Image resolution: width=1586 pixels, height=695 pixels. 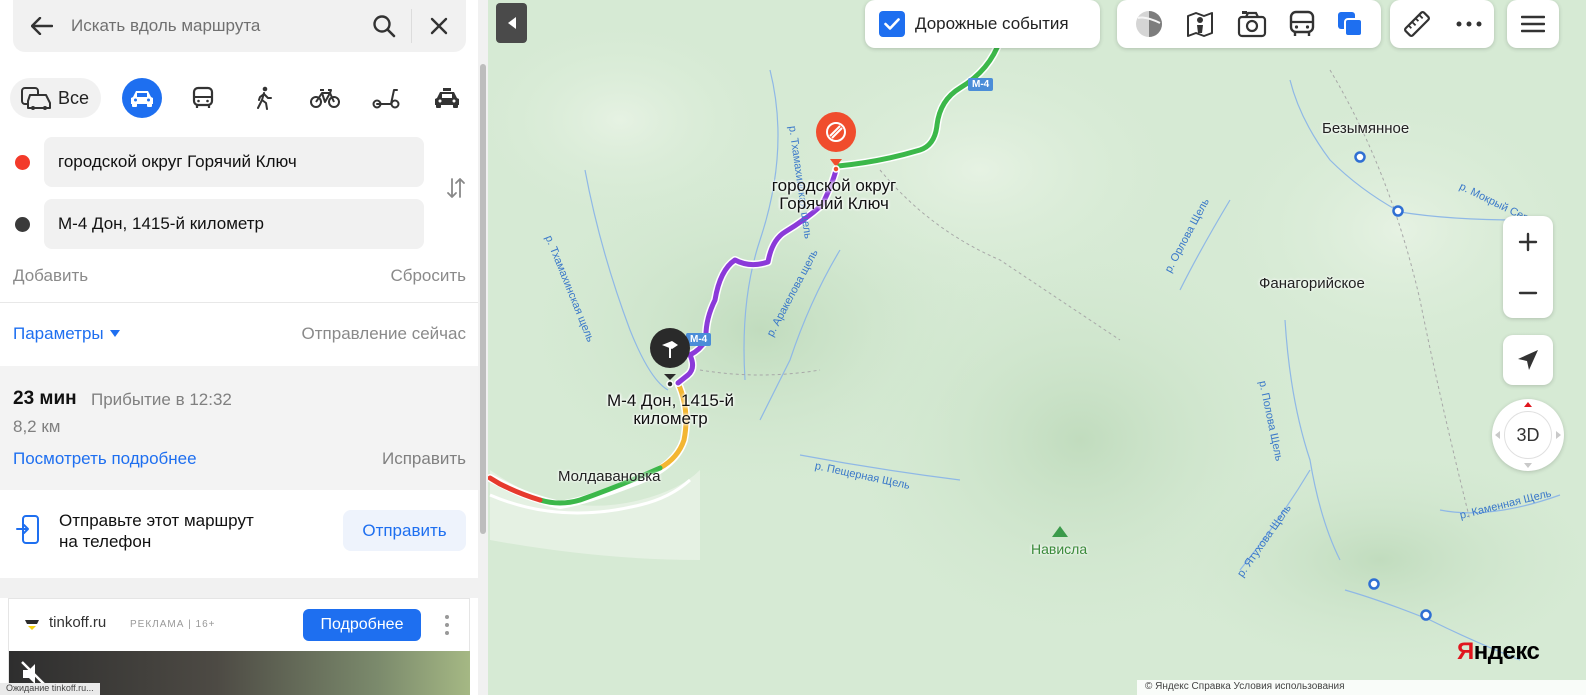 What do you see at coordinates (609, 476) in the screenshot?
I see `place-label: Молдавановка` at bounding box center [609, 476].